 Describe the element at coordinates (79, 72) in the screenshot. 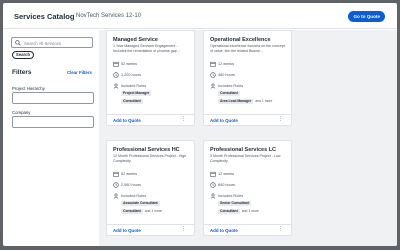

I see `clear-filters-link: Clear Filters` at that location.